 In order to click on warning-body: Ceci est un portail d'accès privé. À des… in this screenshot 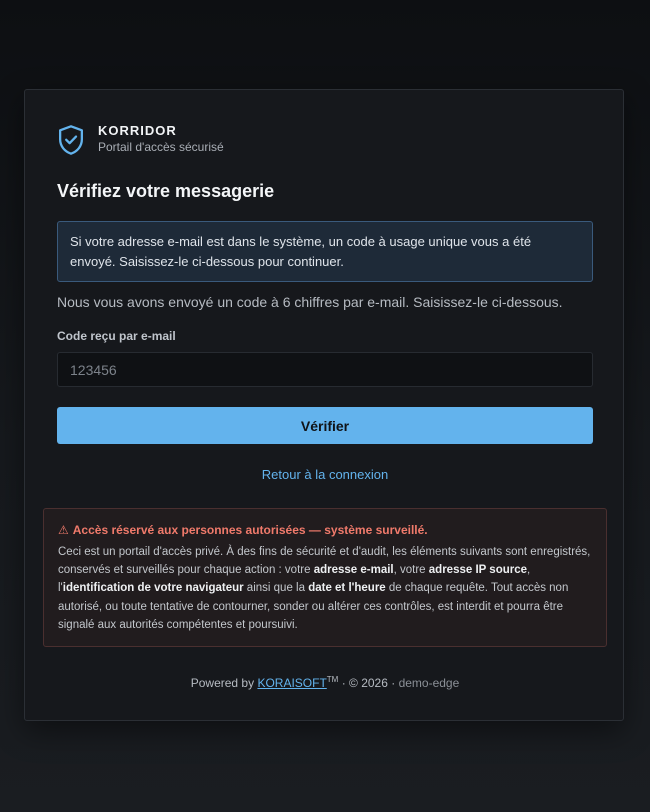, I will do `click(325, 588)`.